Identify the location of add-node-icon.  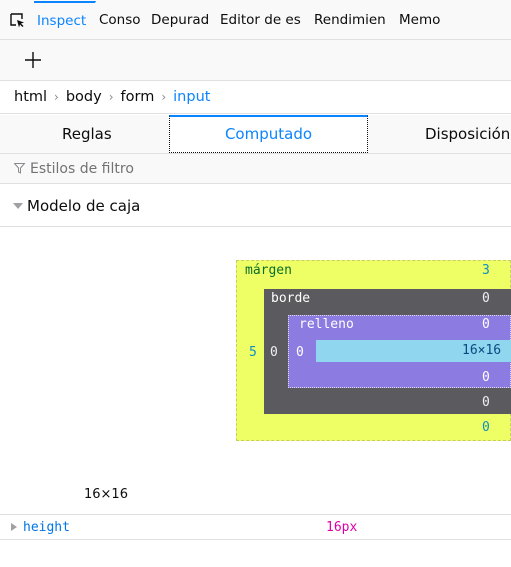
(33, 60).